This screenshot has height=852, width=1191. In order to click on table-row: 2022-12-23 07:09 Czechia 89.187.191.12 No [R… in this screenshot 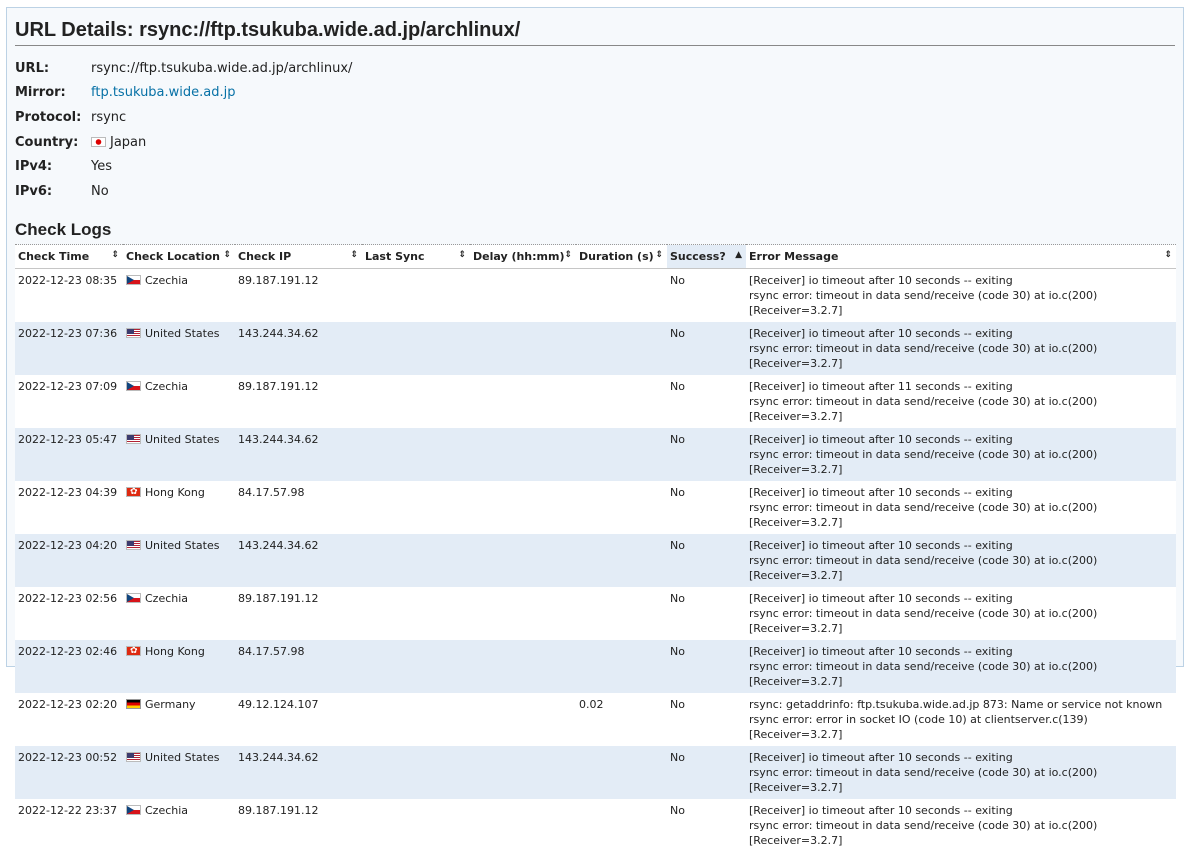, I will do `click(595, 401)`.